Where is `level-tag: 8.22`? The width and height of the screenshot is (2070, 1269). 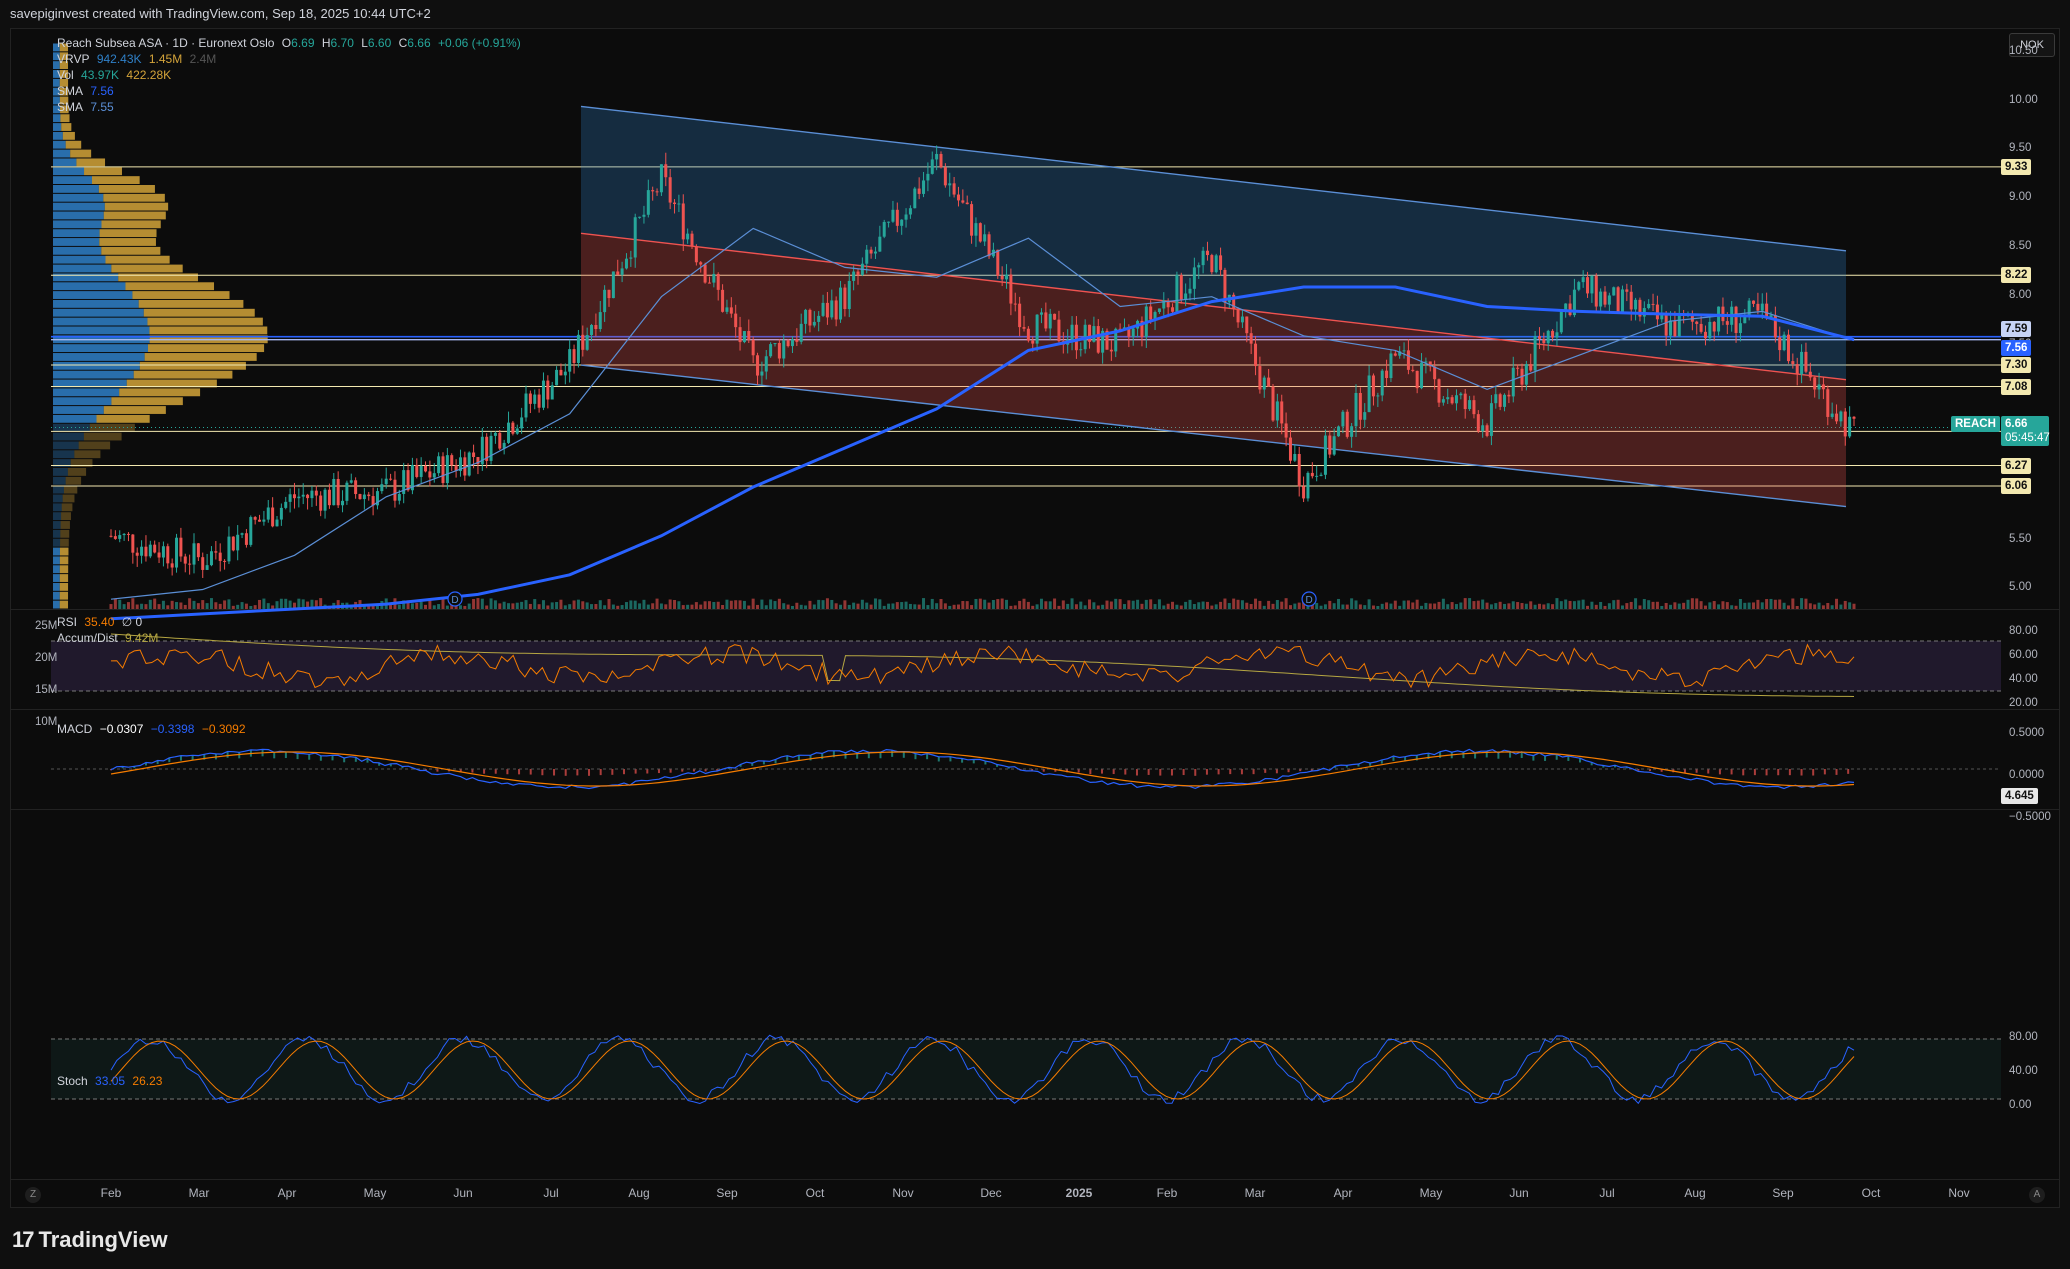
level-tag: 8.22 is located at coordinates (2016, 275).